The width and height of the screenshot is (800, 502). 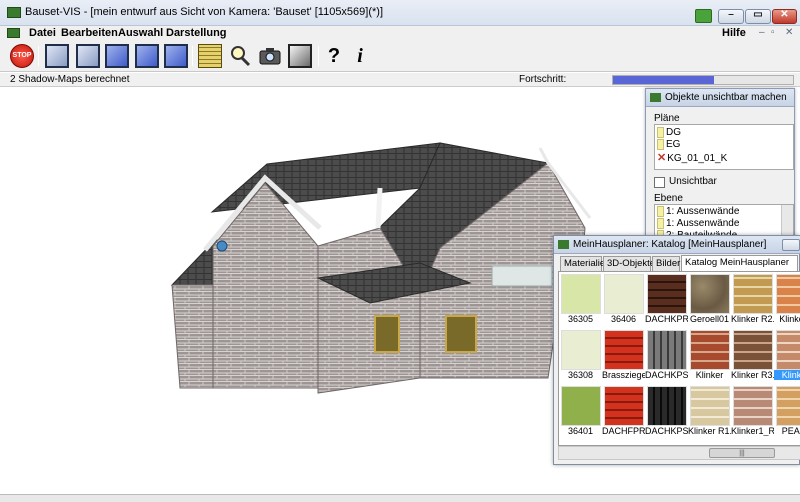 I want to click on view-perspective-icon, so click(x=176, y=56).